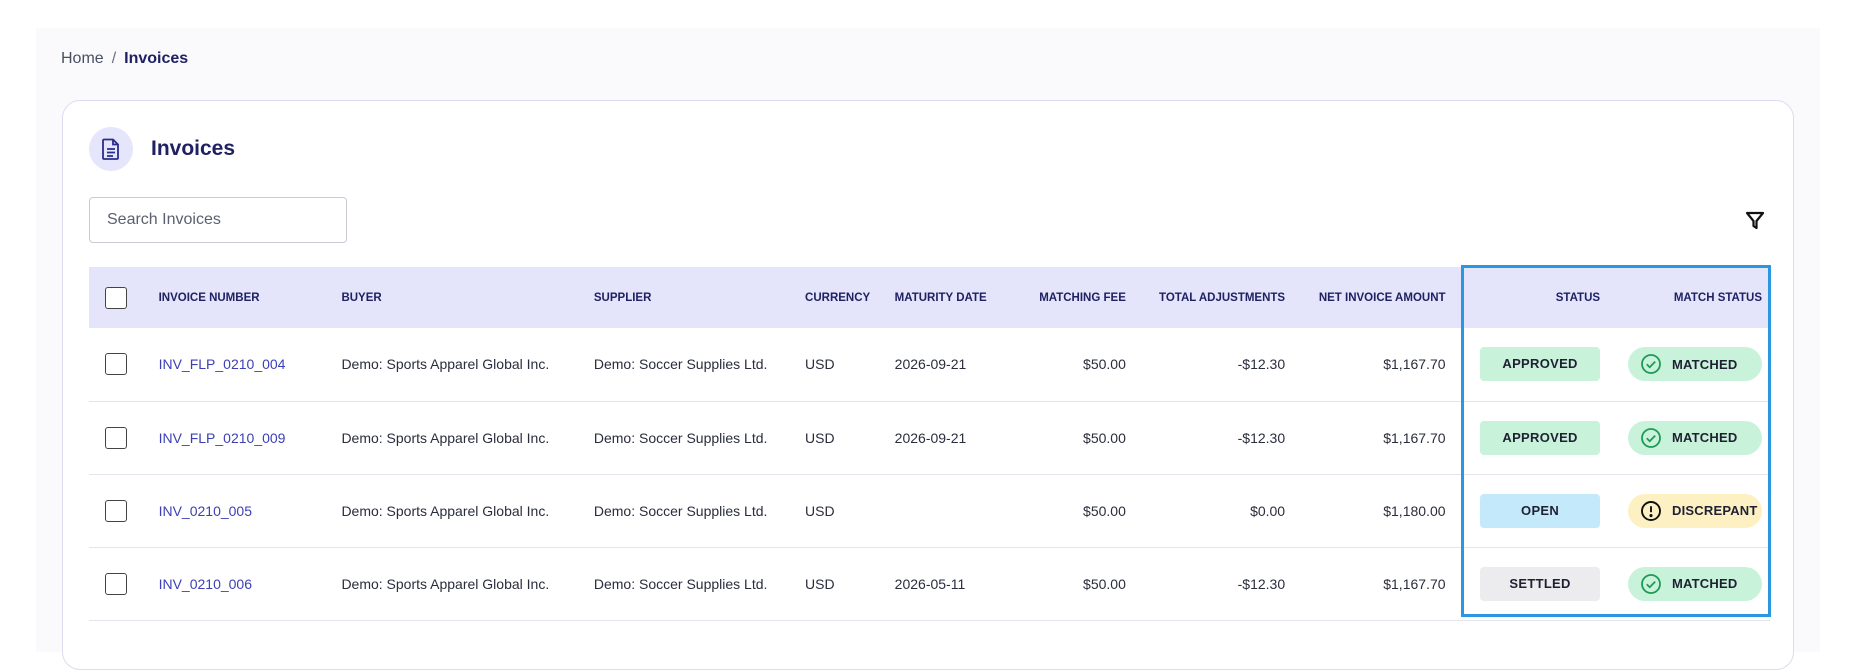  I want to click on breadcrumb-home-link: Home, so click(82, 59).